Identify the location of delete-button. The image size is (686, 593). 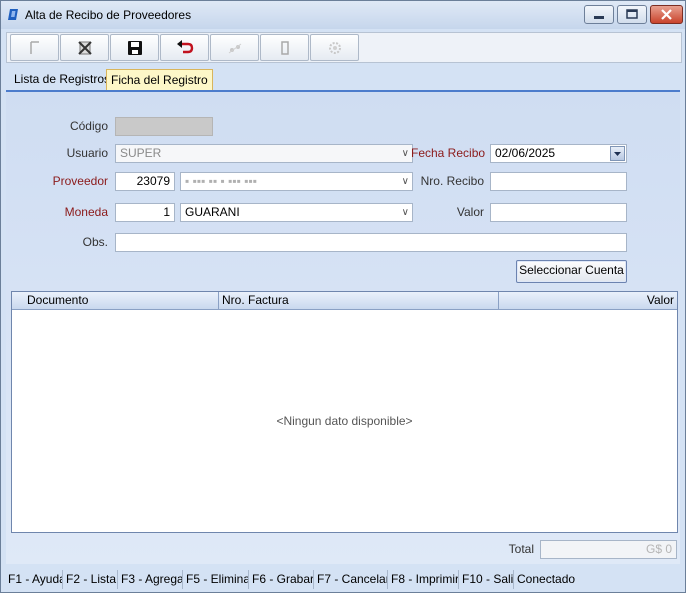
(84, 47).